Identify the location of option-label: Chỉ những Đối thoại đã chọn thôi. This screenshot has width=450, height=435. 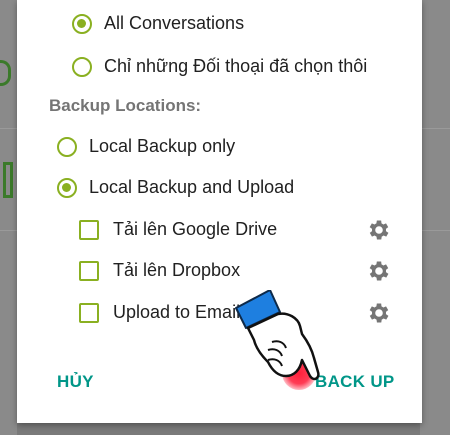
(236, 66).